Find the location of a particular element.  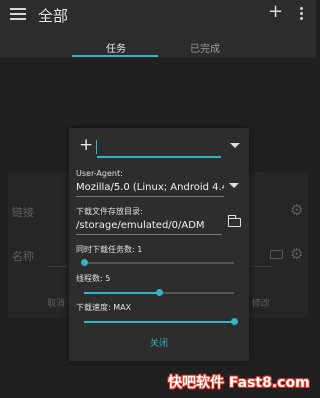

tab-indicator is located at coordinates (115, 56).